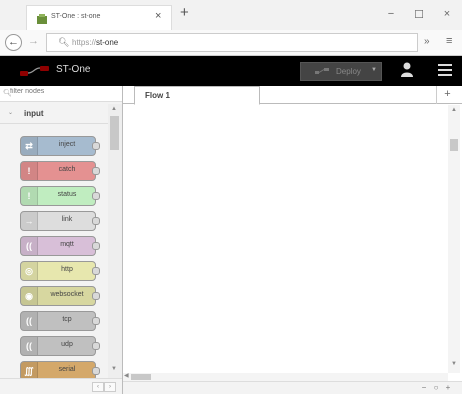 This screenshot has height=394, width=462. Describe the element at coordinates (67, 344) in the screenshot. I see `node-label: udp` at that location.